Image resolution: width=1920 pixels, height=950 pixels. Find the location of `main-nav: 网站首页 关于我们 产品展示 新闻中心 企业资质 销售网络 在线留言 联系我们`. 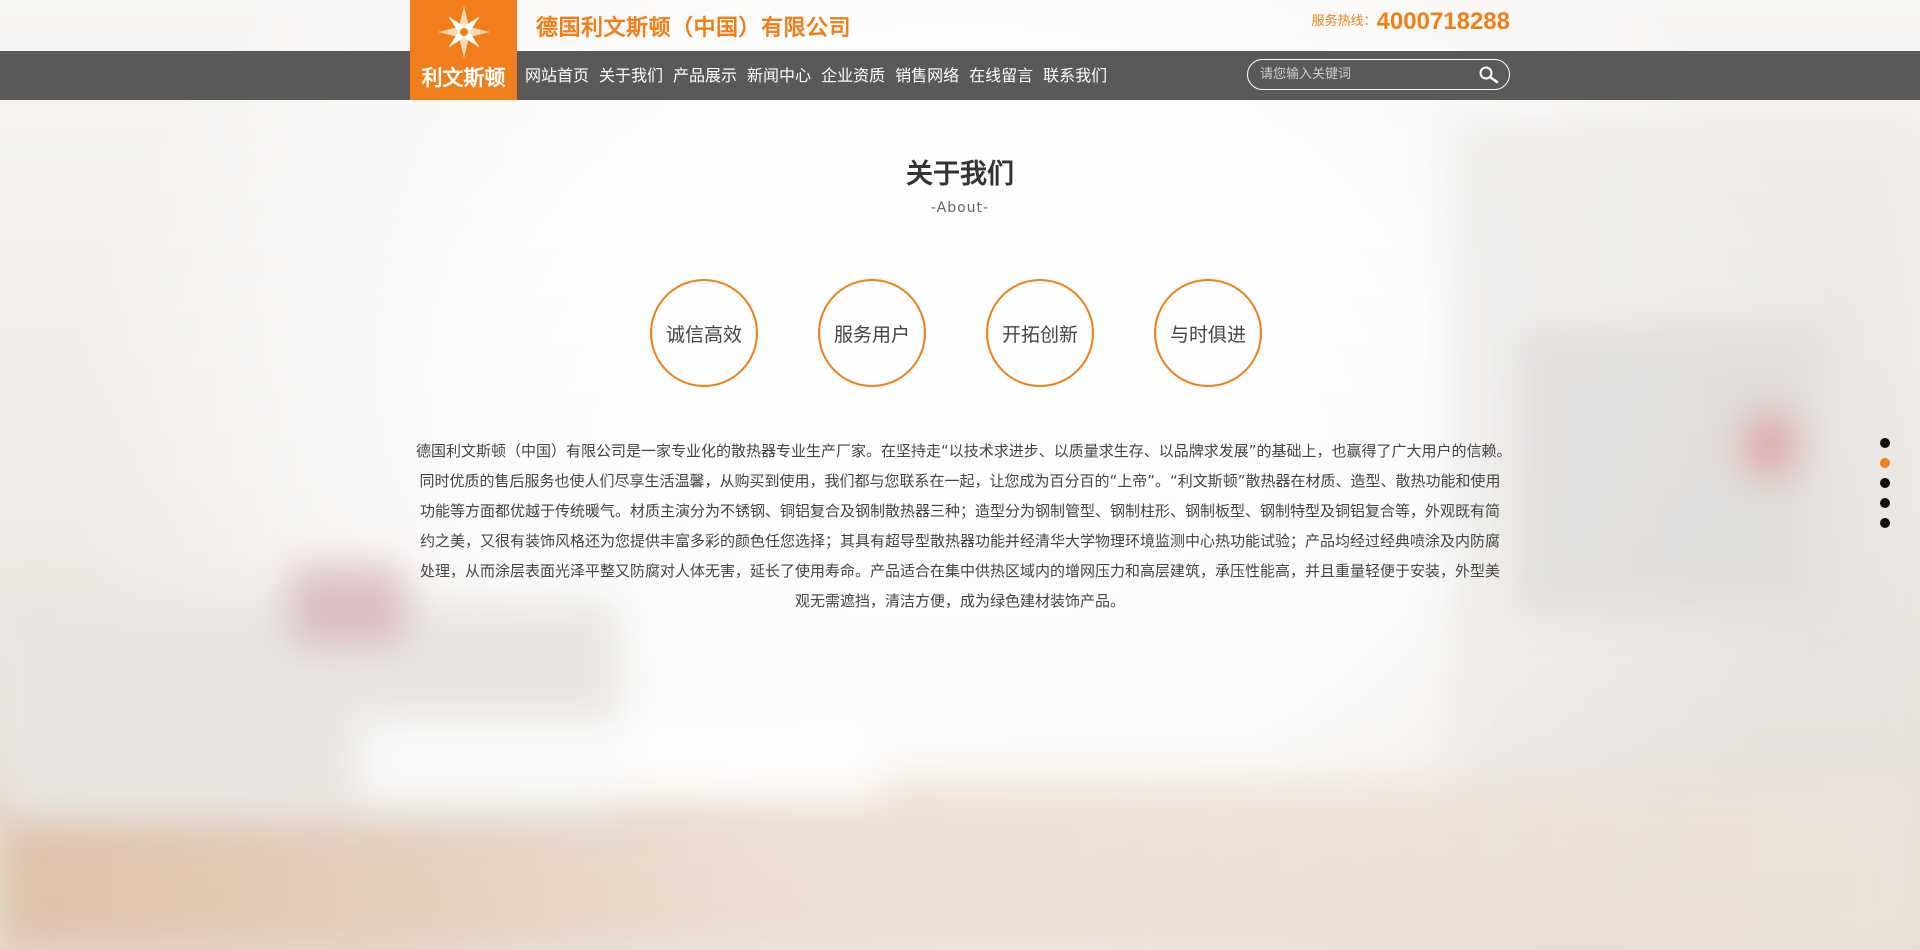

main-nav: 网站首页 关于我们 产品展示 新闻中心 企业资质 销售网络 在线留言 联系我们 is located at coordinates (821, 75).